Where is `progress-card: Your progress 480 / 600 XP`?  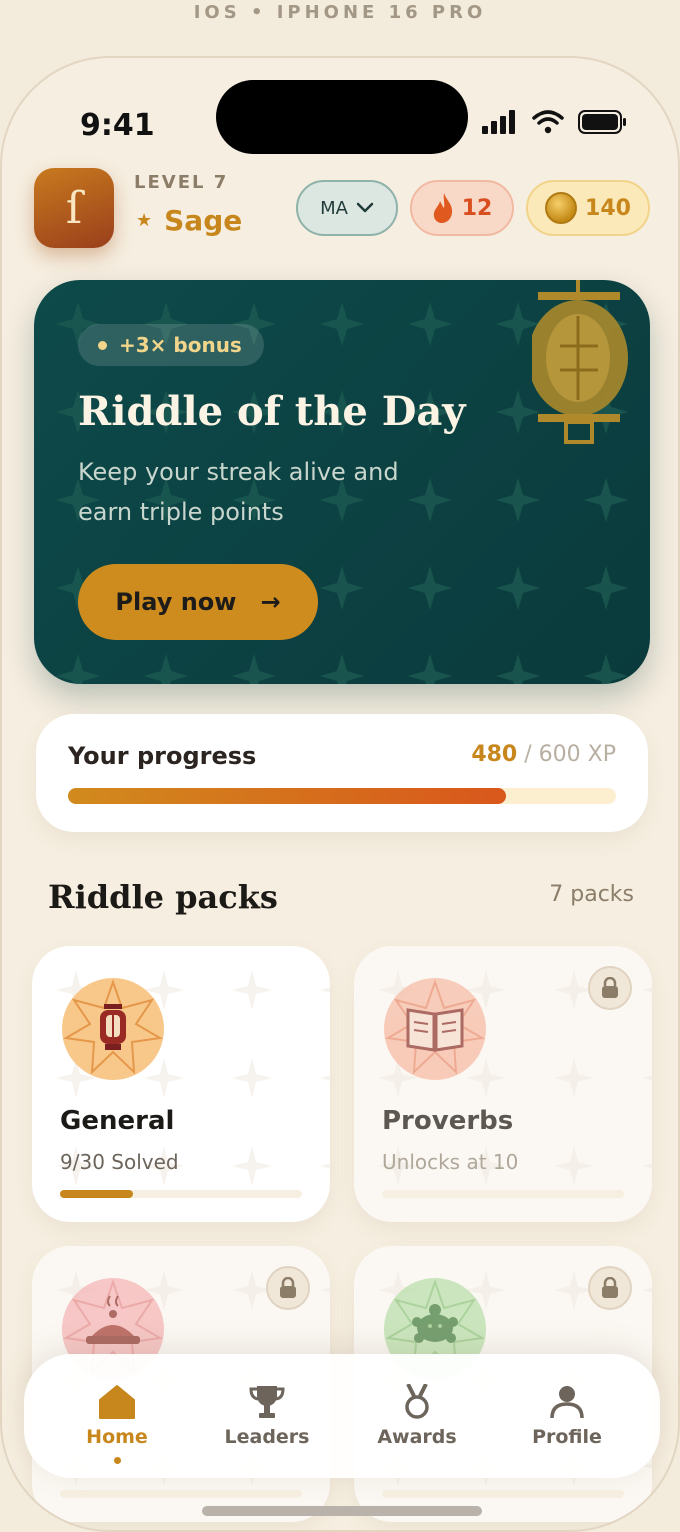
progress-card: Your progress 480 / 600 XP is located at coordinates (342, 773).